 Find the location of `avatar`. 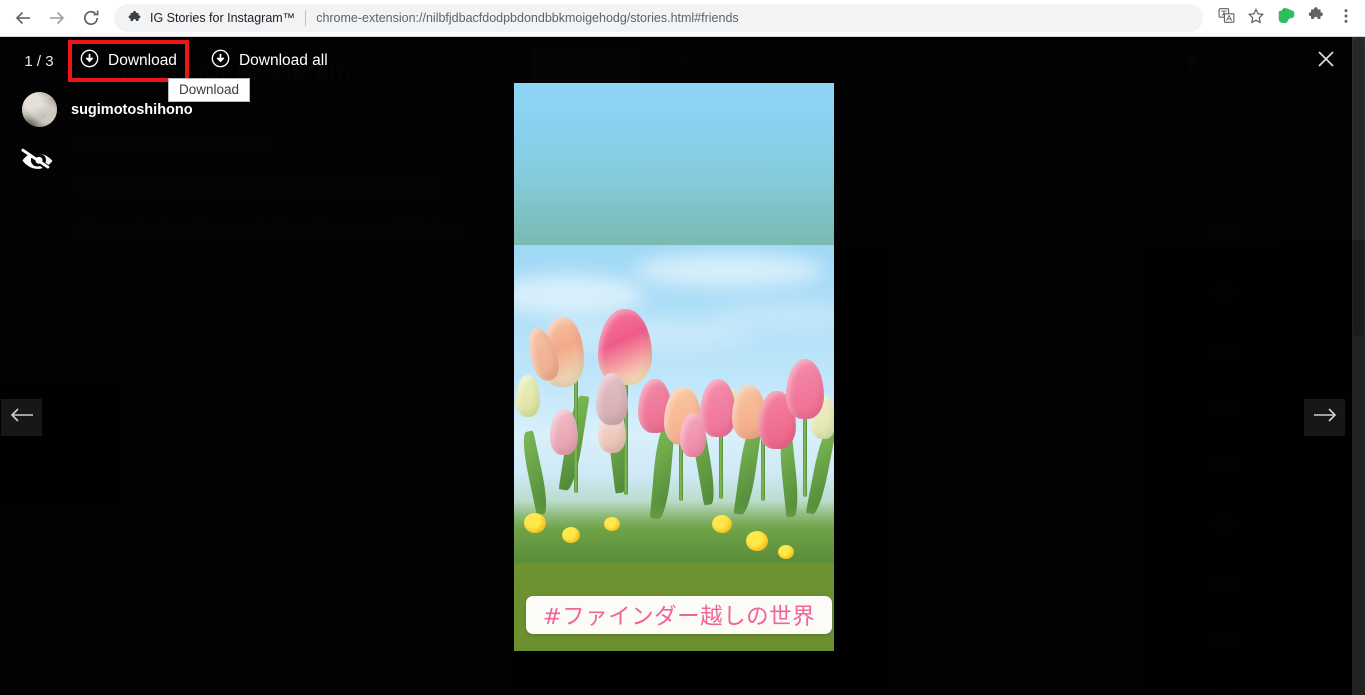

avatar is located at coordinates (39, 109).